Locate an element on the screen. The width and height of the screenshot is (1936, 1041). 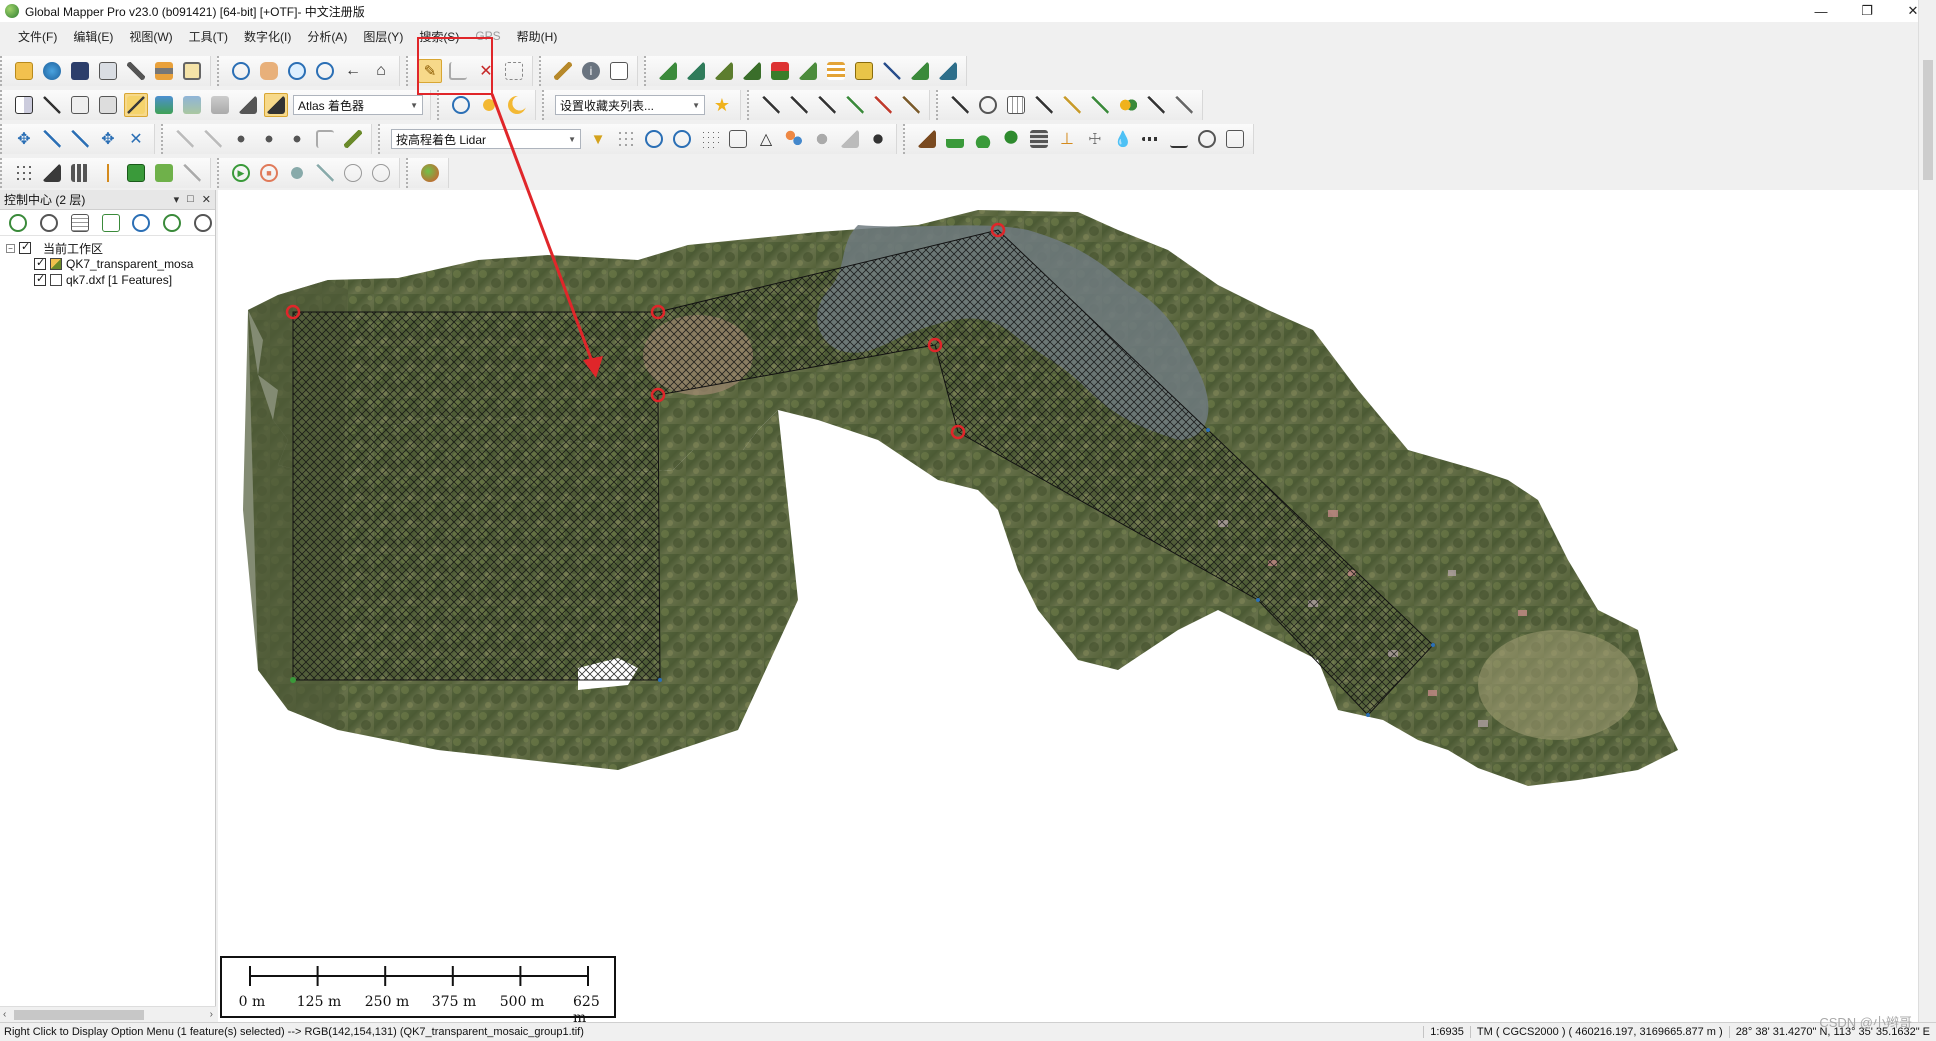
collapse-icon: − is located at coordinates (10, 248).